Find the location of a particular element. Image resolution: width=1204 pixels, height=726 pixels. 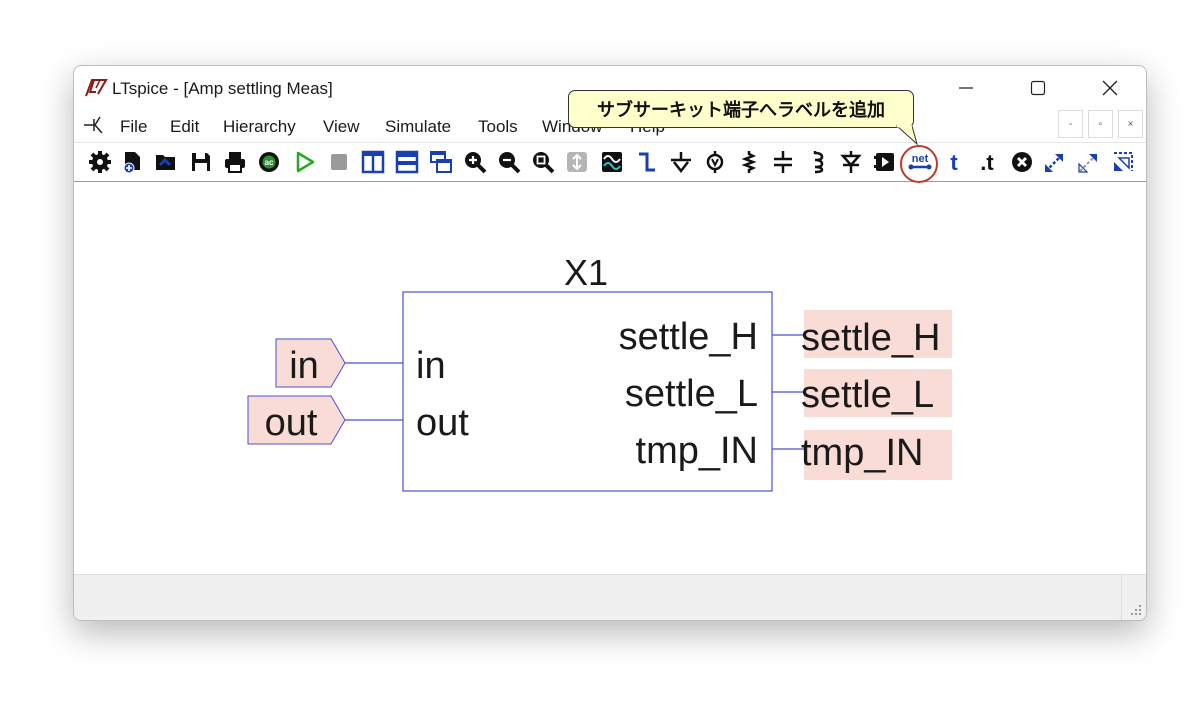

svg-text: ac is located at coordinates (269, 162).